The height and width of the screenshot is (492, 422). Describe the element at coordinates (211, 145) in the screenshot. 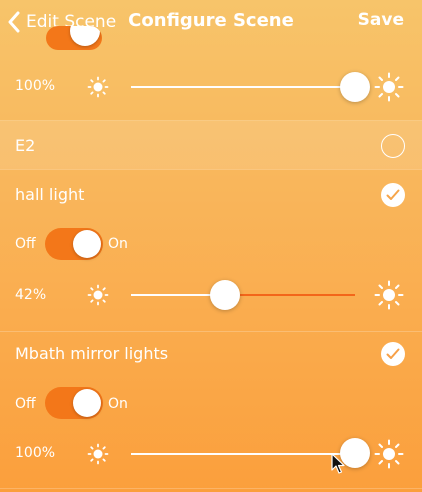

I see `device-row-e2` at that location.